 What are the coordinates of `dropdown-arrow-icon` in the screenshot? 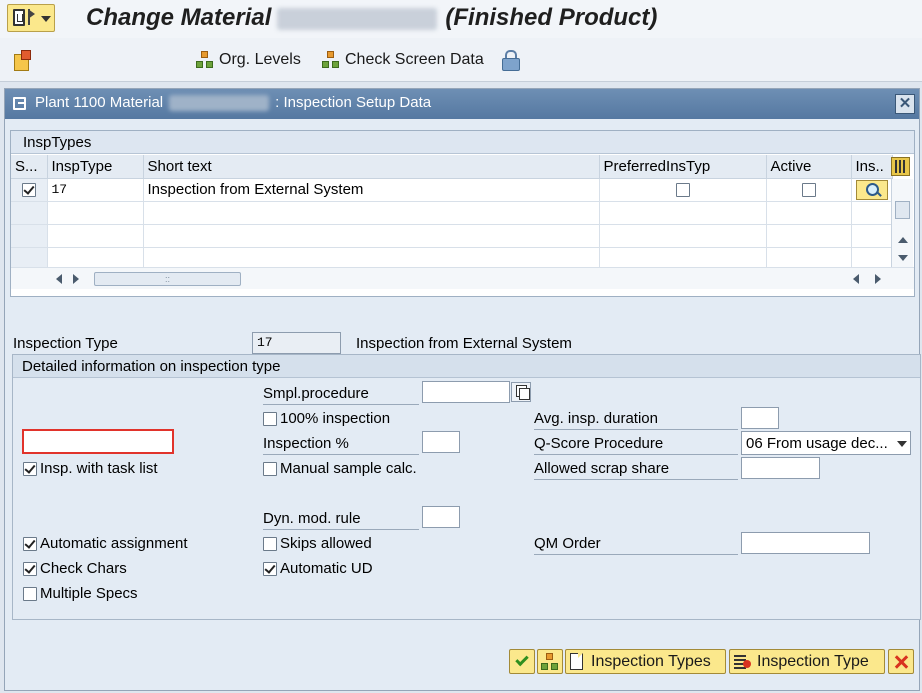 It's located at (902, 444).